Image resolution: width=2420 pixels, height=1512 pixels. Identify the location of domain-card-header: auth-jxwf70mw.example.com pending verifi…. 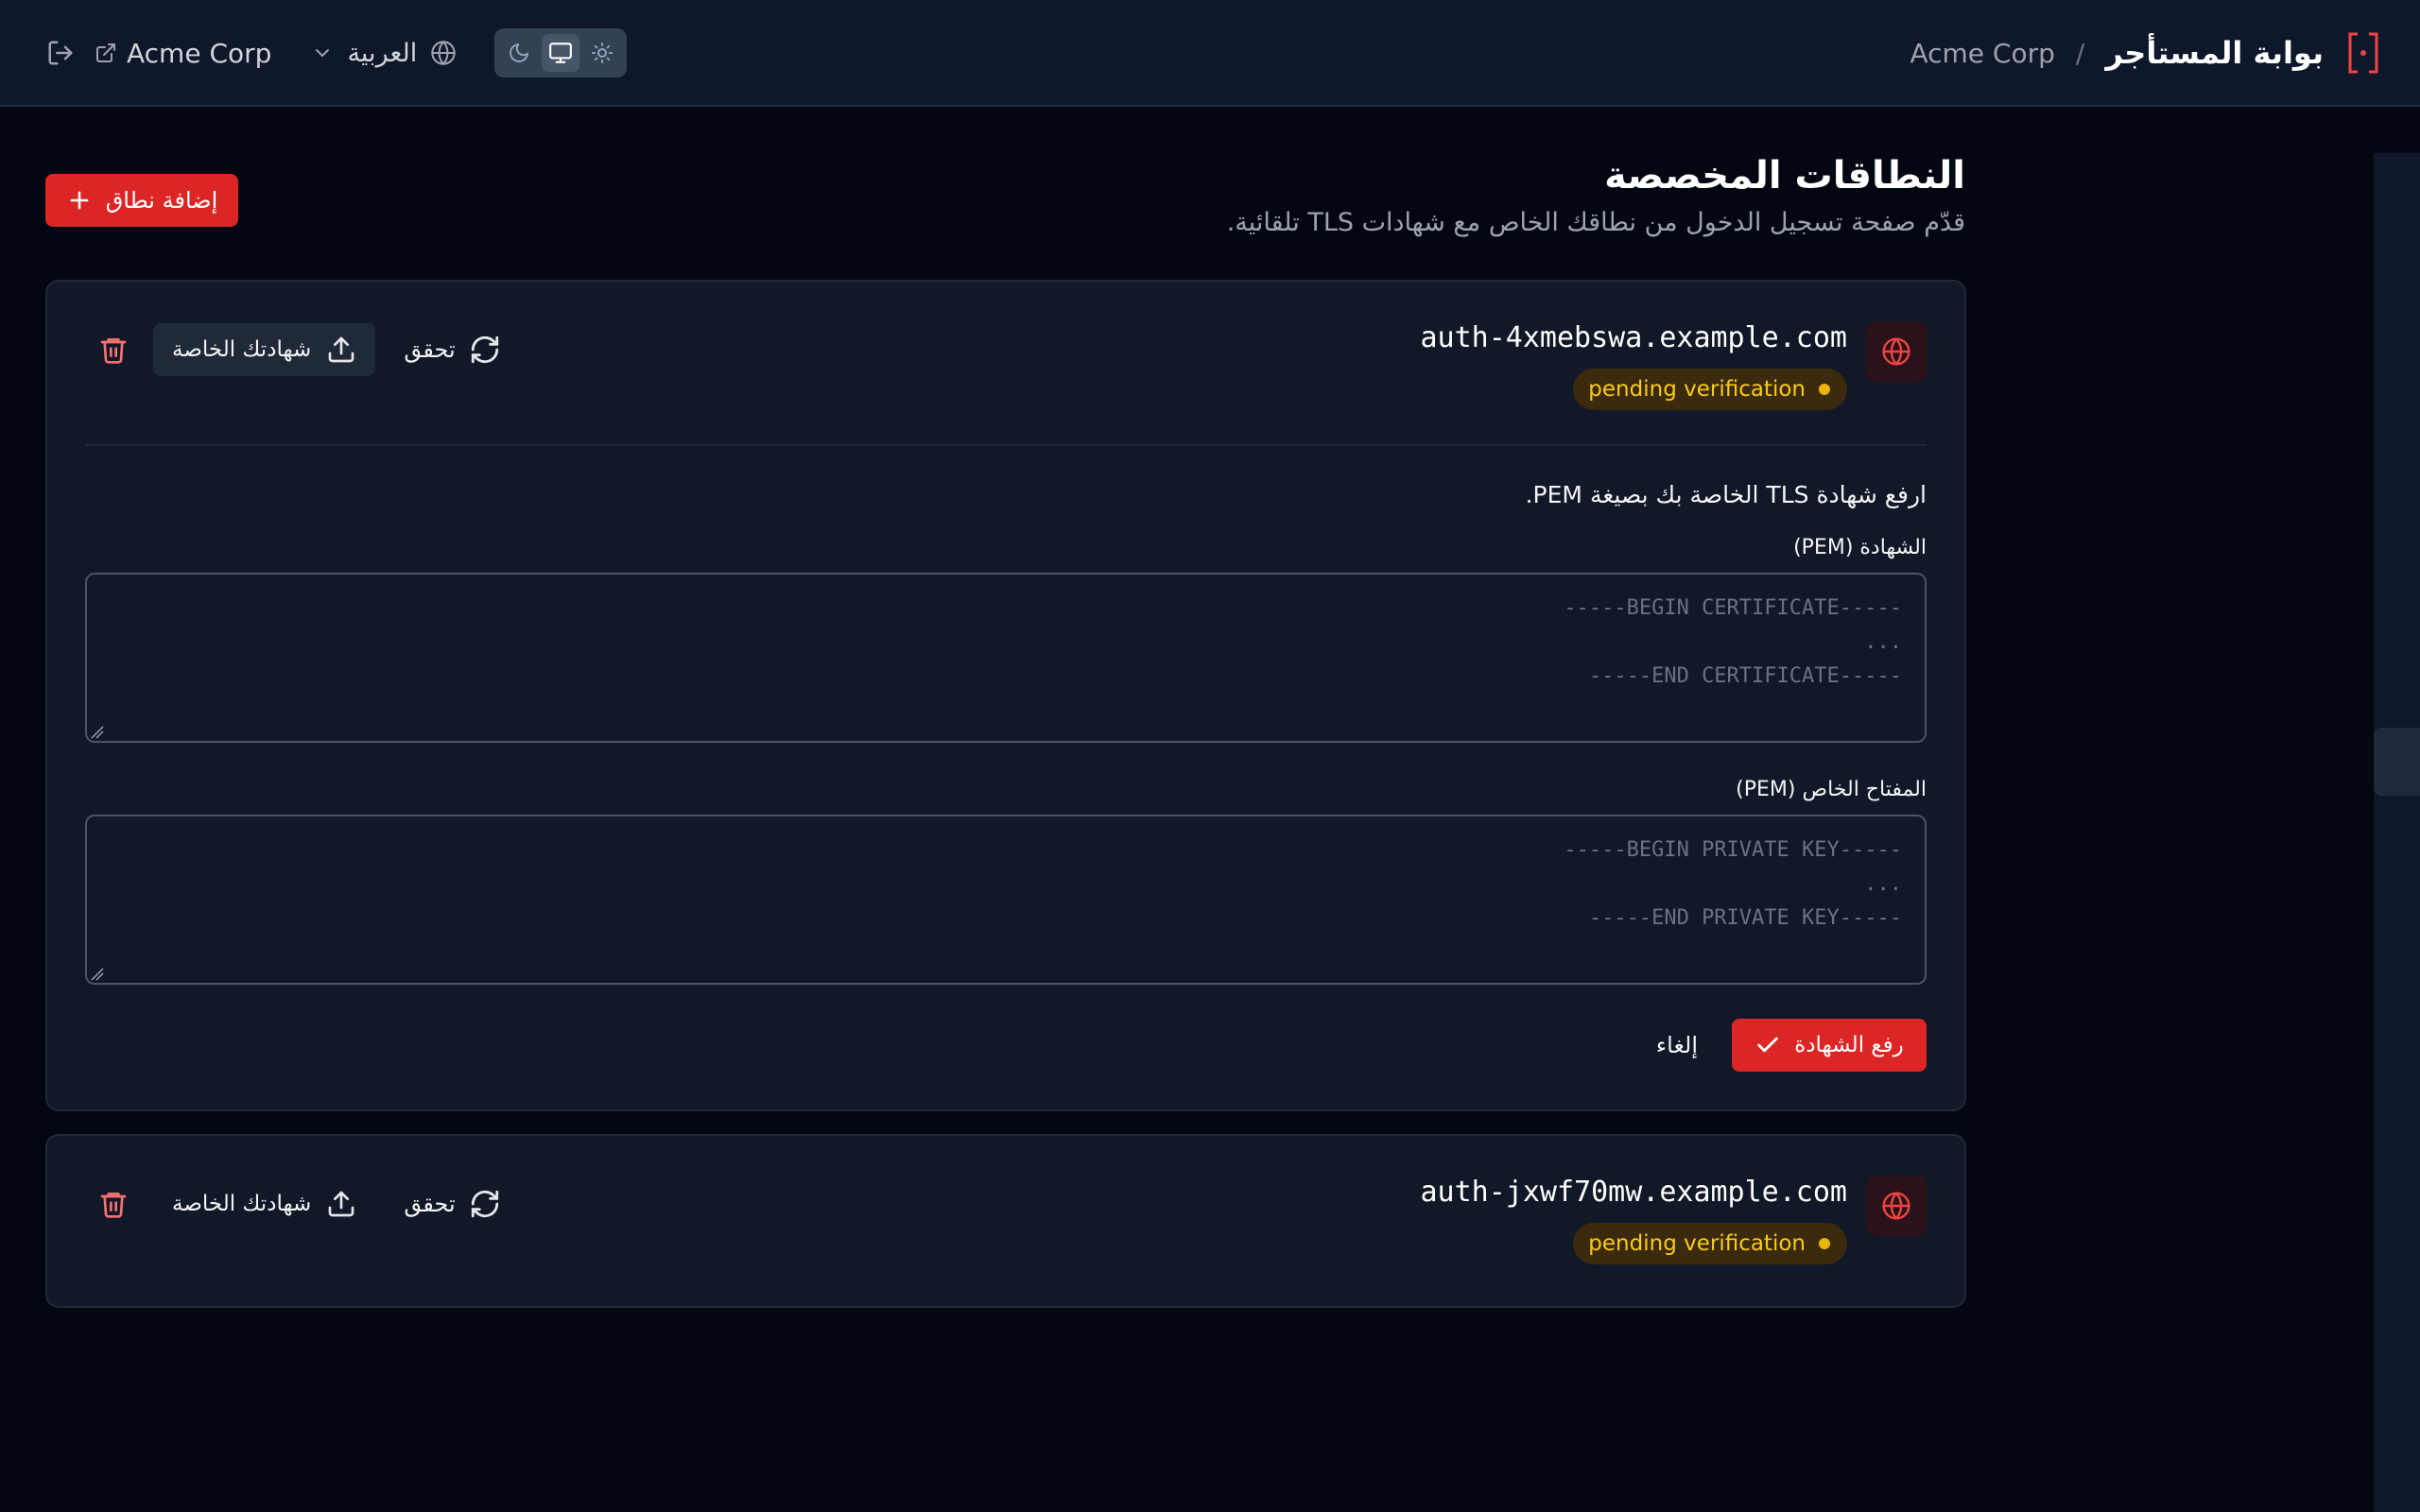
(1006, 1219).